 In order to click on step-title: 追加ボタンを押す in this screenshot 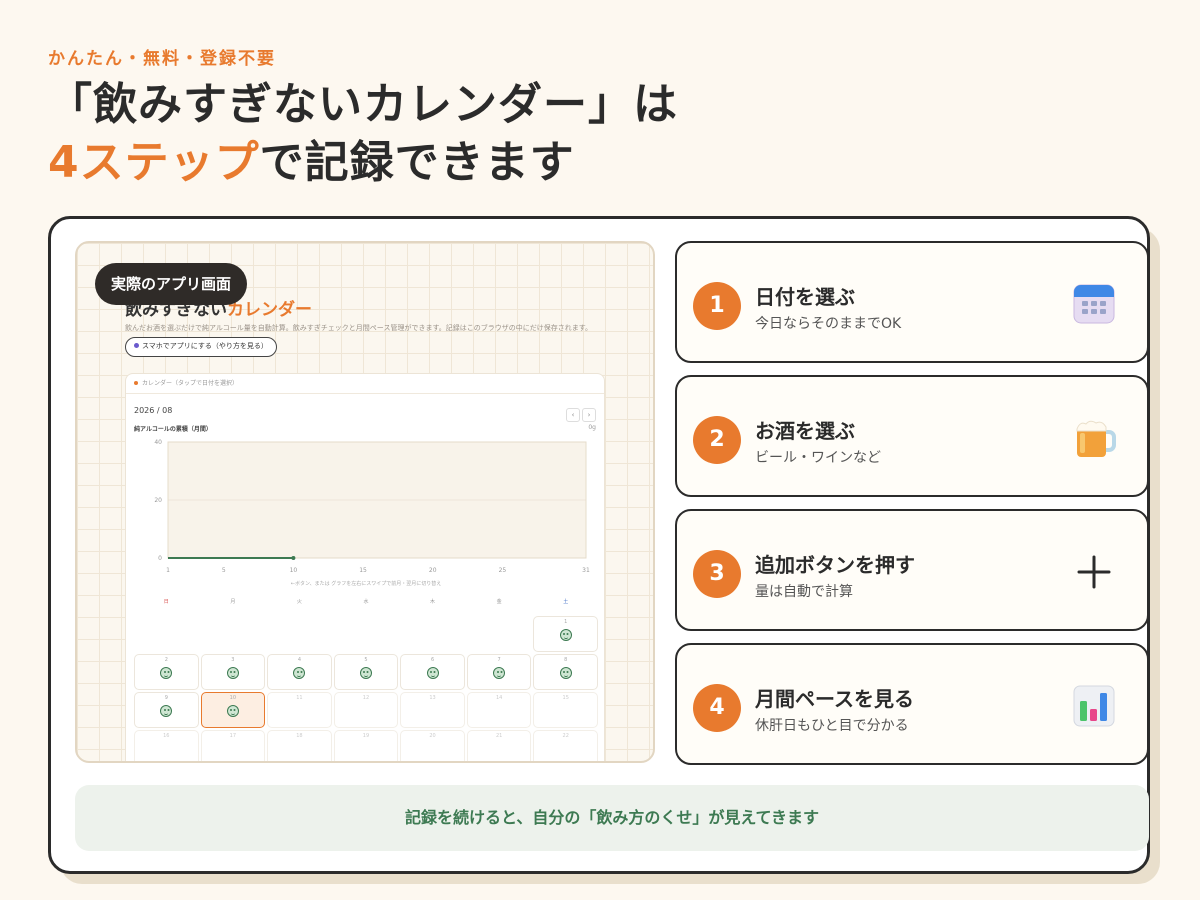, I will do `click(835, 565)`.